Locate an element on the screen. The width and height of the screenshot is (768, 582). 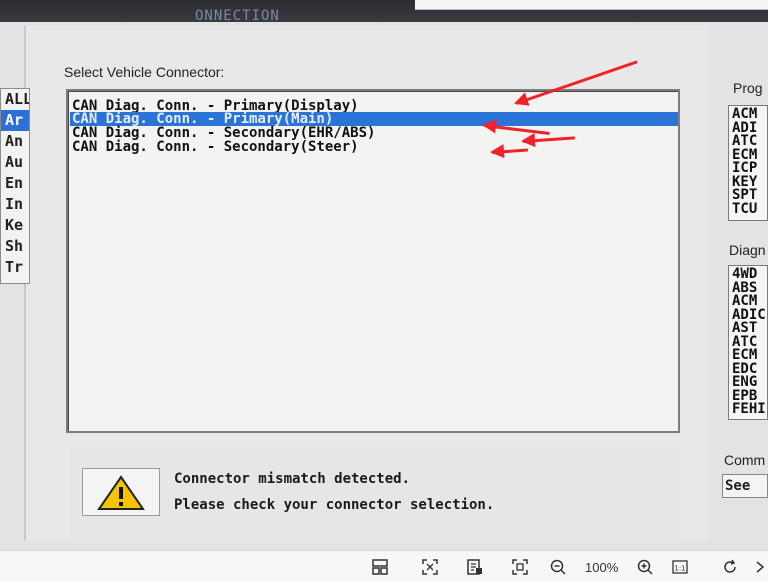
more-icon is located at coordinates (760, 567).